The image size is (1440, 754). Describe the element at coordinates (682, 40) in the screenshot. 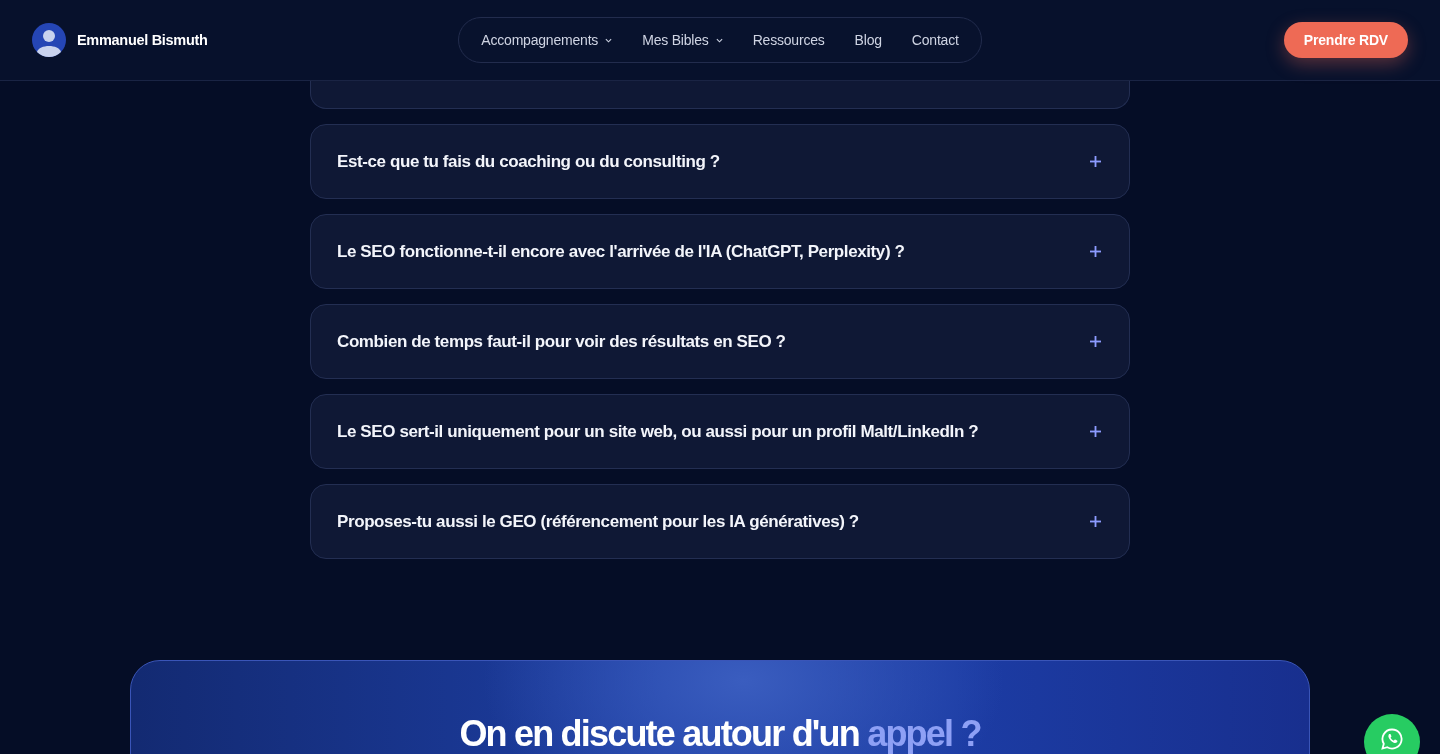

I see `nav-link: Mes Bibles` at that location.